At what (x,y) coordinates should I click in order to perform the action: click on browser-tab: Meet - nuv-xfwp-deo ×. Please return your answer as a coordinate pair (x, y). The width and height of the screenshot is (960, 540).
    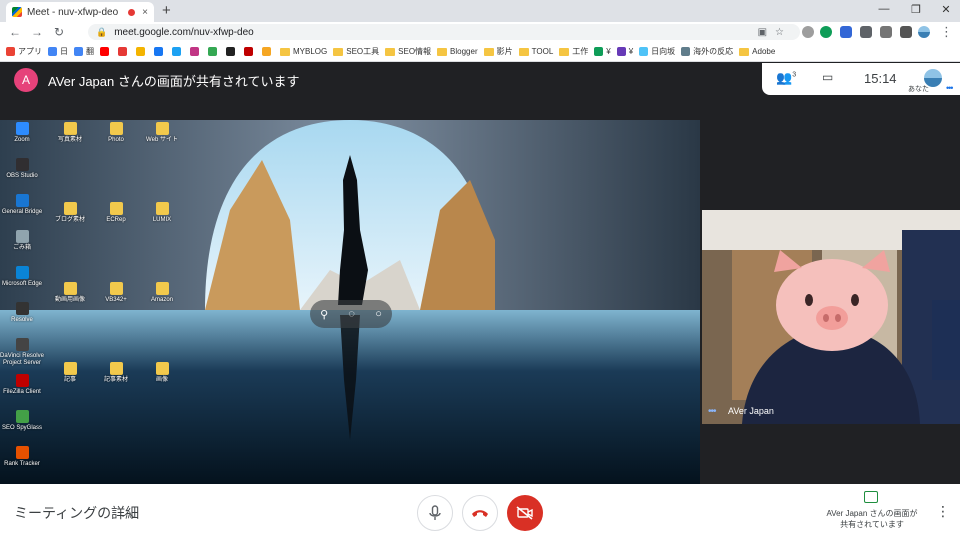
    Looking at the image, I should click on (80, 12).